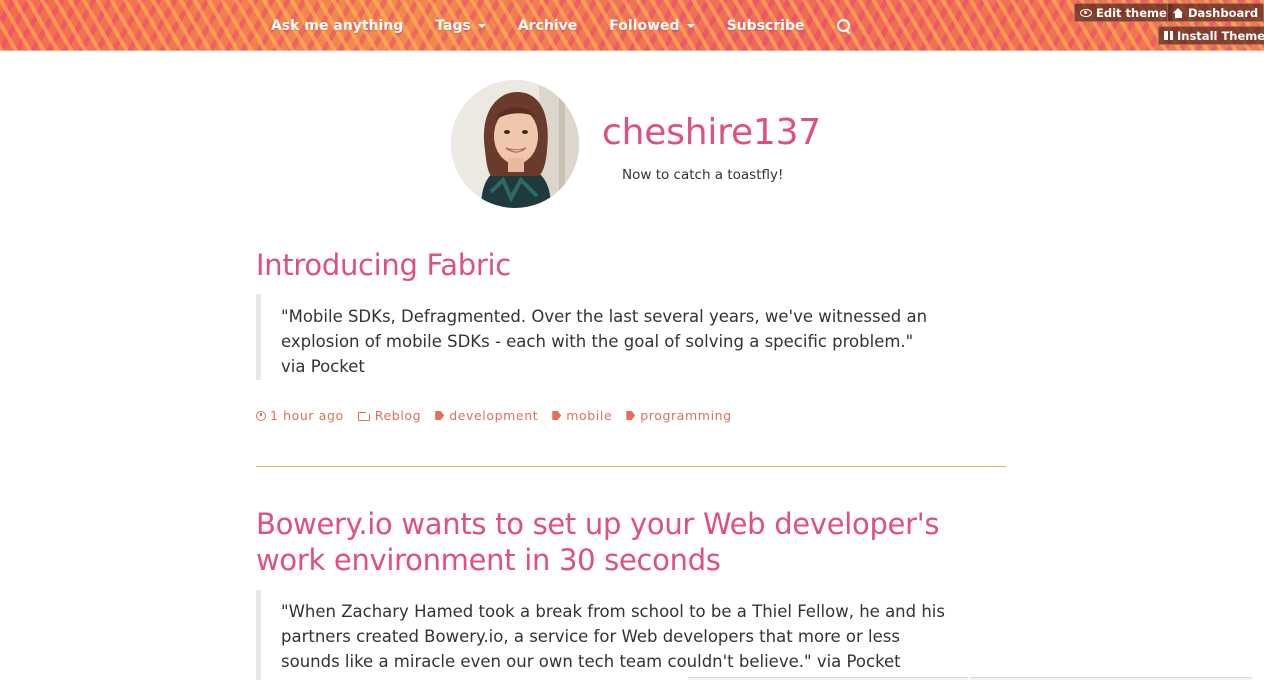  Describe the element at coordinates (1223, 12) in the screenshot. I see `dashboard-label: Dashboard` at that location.